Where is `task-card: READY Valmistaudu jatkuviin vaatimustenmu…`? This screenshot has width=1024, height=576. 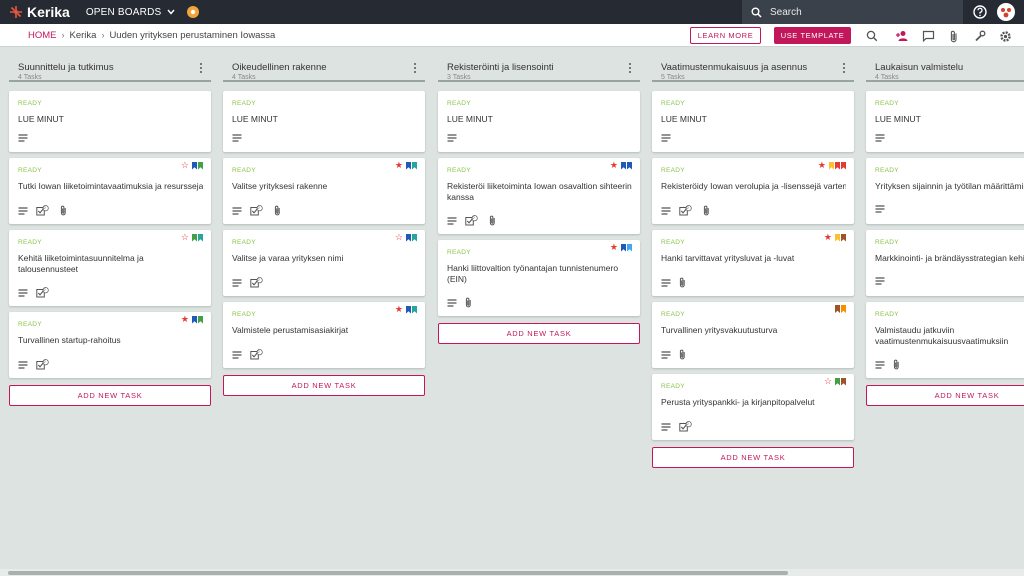 task-card: READY Valmistaudu jatkuviin vaatimustenmu… is located at coordinates (945, 340).